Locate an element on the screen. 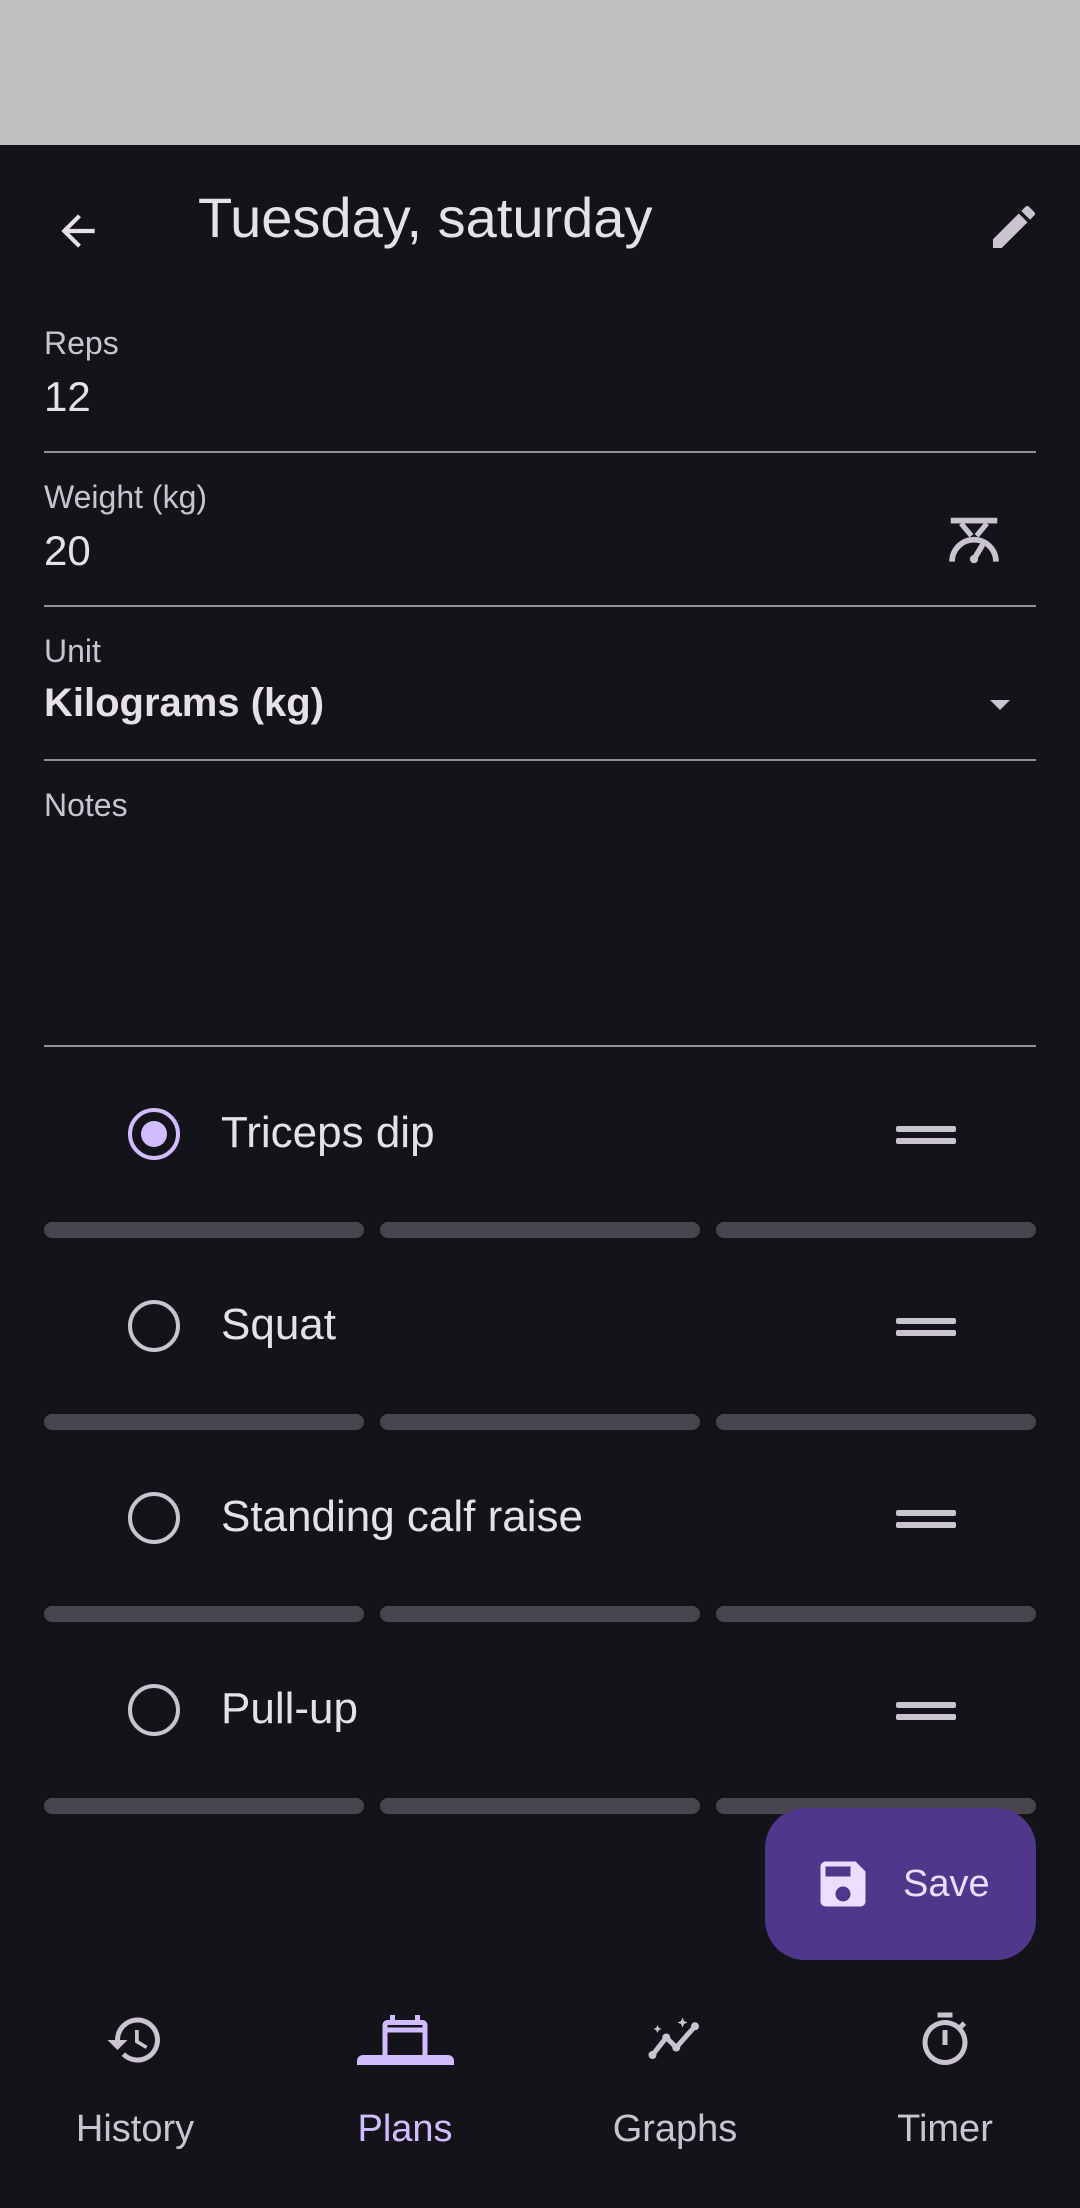 This screenshot has height=2208, width=1080. active-tab-indicator is located at coordinates (405, 2060).